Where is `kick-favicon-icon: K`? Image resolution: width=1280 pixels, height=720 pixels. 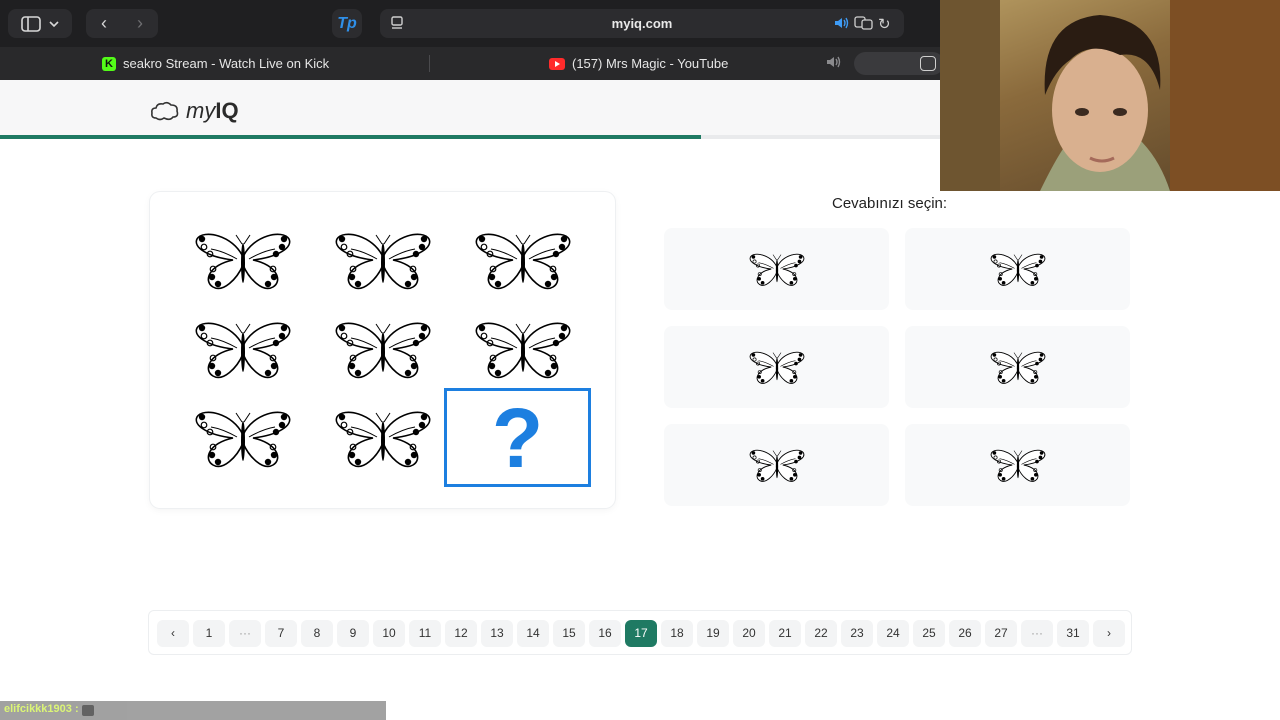
kick-favicon-icon: K is located at coordinates (109, 63).